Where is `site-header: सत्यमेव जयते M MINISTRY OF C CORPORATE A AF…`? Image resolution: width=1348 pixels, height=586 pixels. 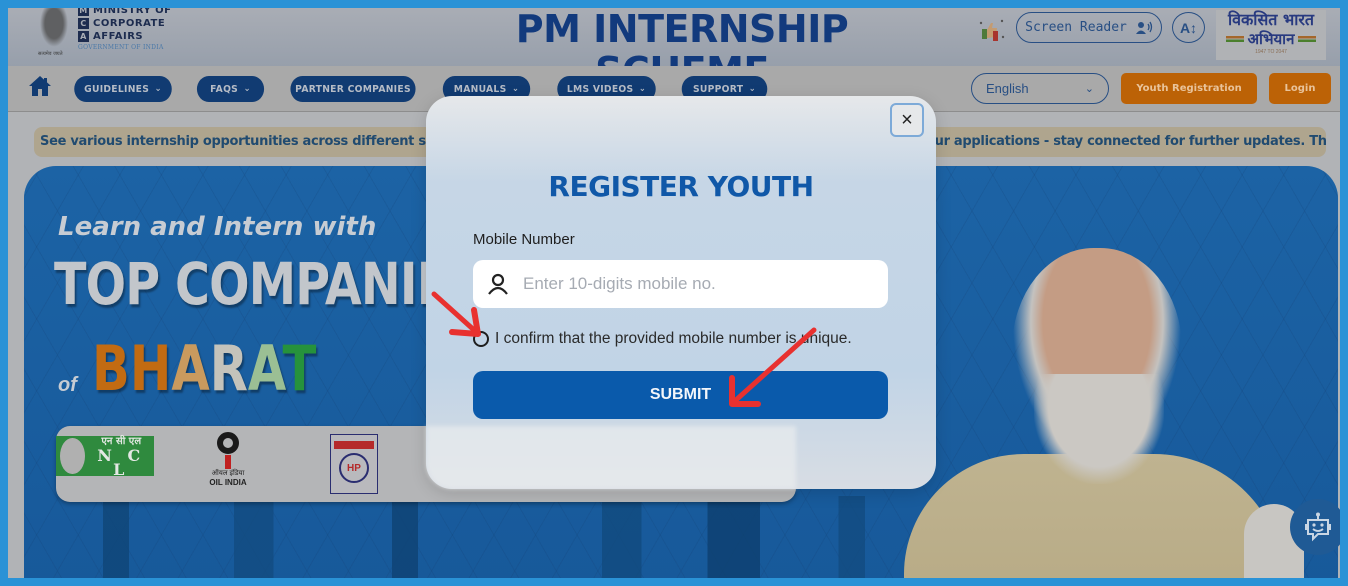
site-header: सत्यमेव जयते M MINISTRY OF C CORPORATE A AF… is located at coordinates (674, 50).